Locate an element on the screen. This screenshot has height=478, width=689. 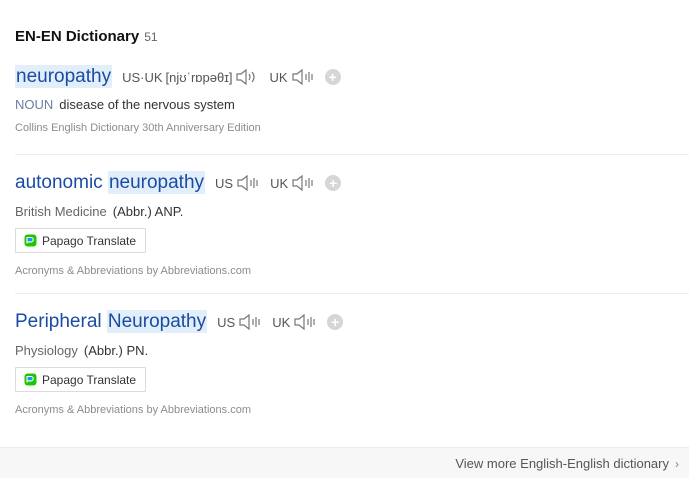
entry-word-link: neuropathy is located at coordinates (64, 76).